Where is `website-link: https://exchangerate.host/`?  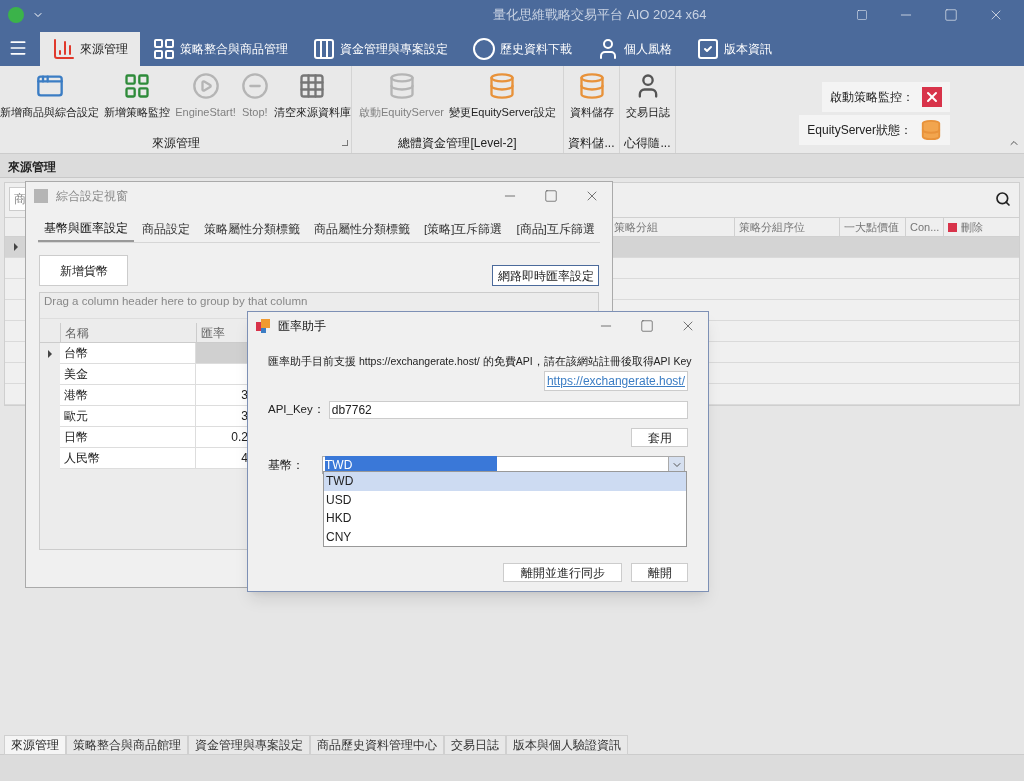
website-link: https://exchangerate.host/ is located at coordinates (615, 381).